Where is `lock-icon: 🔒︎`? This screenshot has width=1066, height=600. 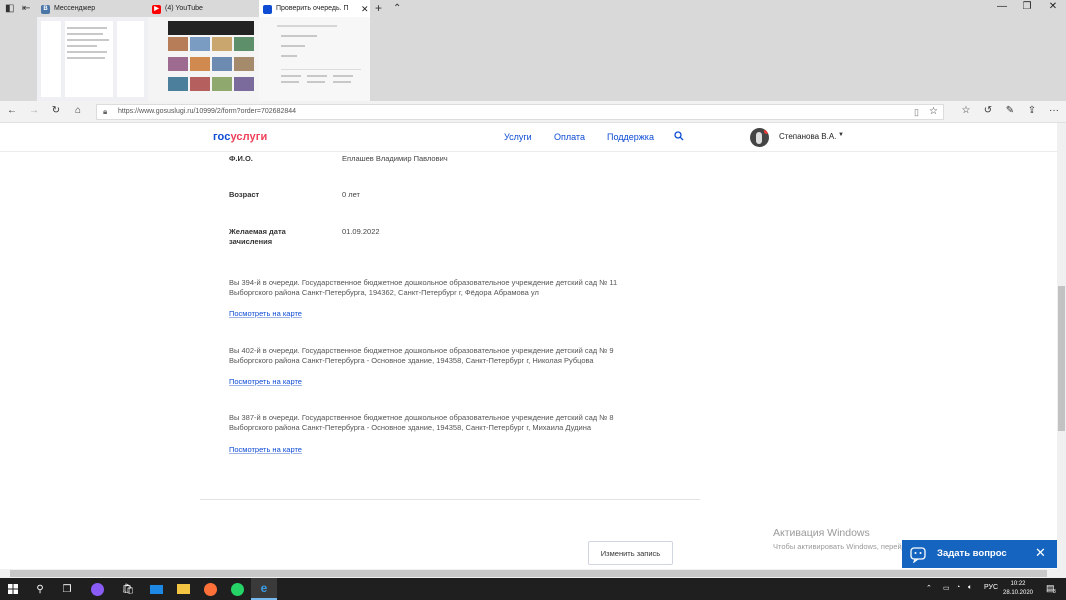 lock-icon: 🔒︎ is located at coordinates (105, 111).